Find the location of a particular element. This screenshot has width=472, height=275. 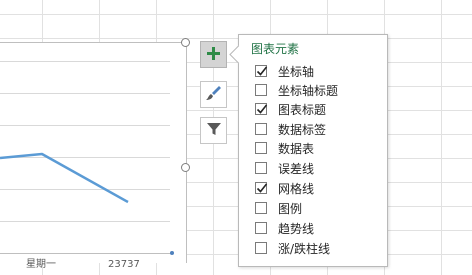

option-label: 数据标签 is located at coordinates (302, 129).